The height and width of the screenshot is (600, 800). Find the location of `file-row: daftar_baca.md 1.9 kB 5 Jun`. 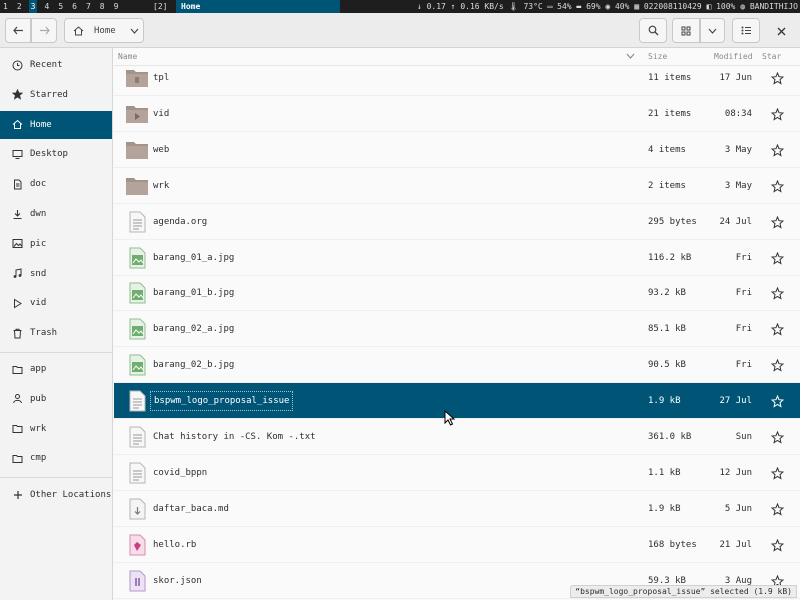

file-row: daftar_baca.md 1.9 kB 5 Jun is located at coordinates (457, 509).